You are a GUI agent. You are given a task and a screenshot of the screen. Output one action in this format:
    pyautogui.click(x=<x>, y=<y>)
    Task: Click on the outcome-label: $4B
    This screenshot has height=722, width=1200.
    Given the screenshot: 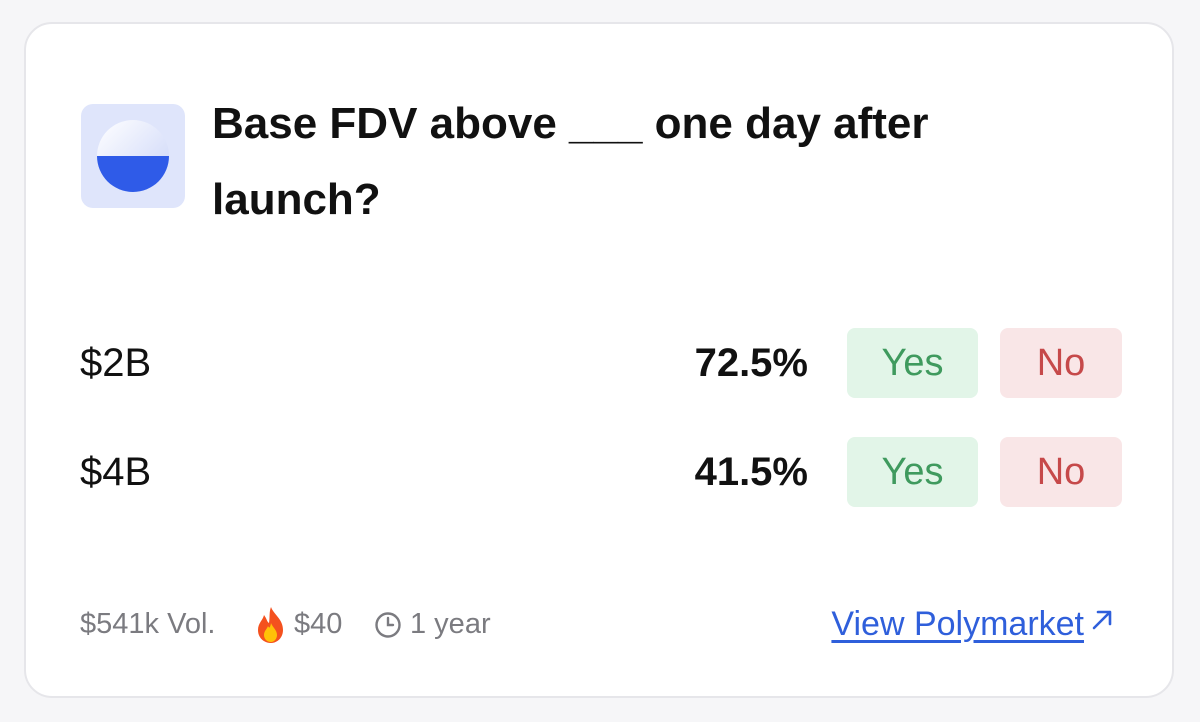 What is the action you would take?
    pyautogui.click(x=116, y=472)
    